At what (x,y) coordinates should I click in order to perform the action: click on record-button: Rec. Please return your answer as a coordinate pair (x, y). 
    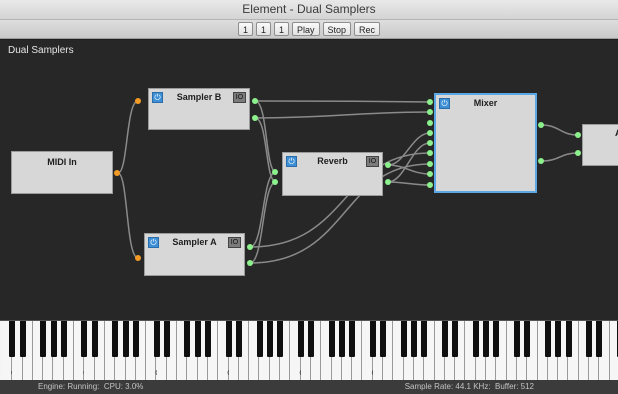
    Looking at the image, I should click on (367, 29).